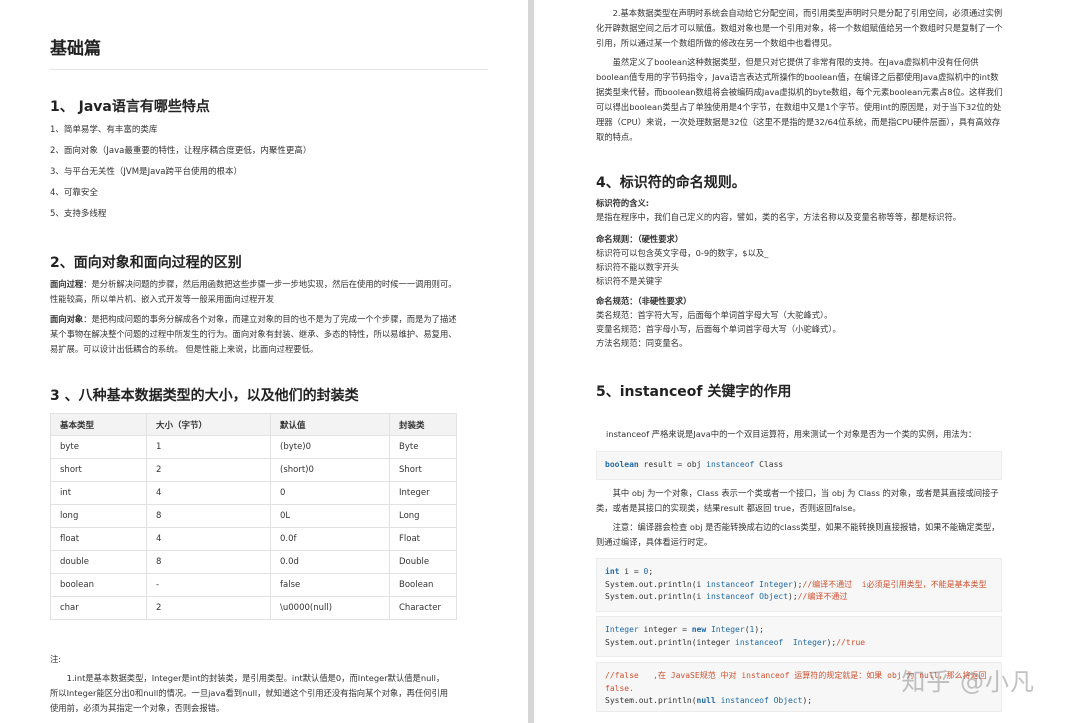 This screenshot has height=723, width=1065. What do you see at coordinates (330, 424) in the screenshot?
I see `column-header: 默认值` at bounding box center [330, 424].